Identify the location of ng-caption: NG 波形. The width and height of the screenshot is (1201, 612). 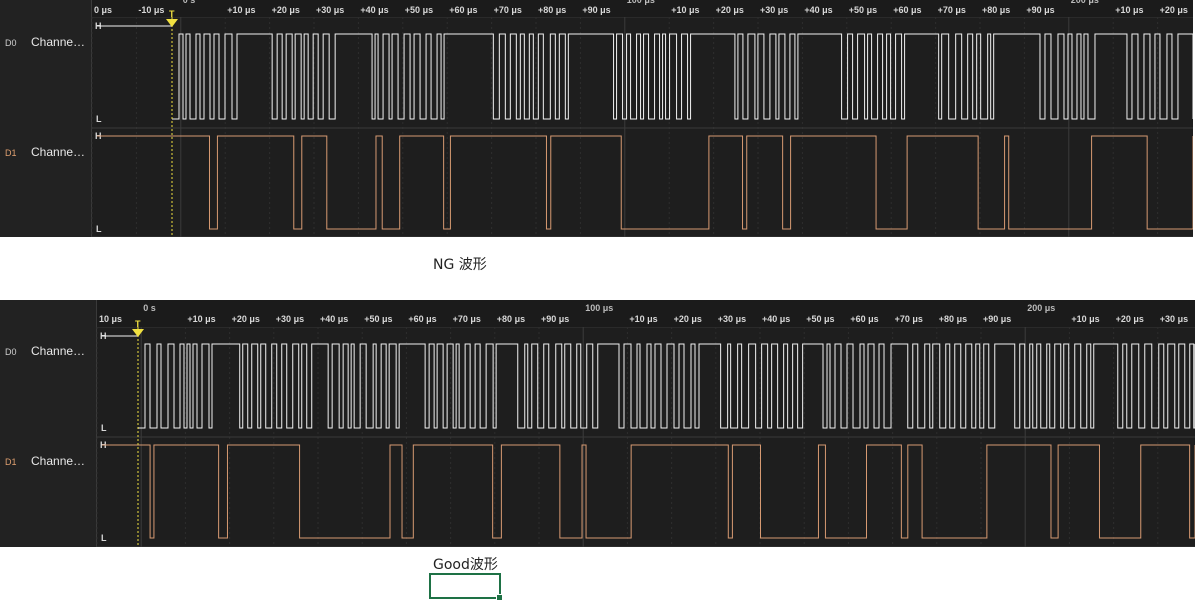
(460, 265).